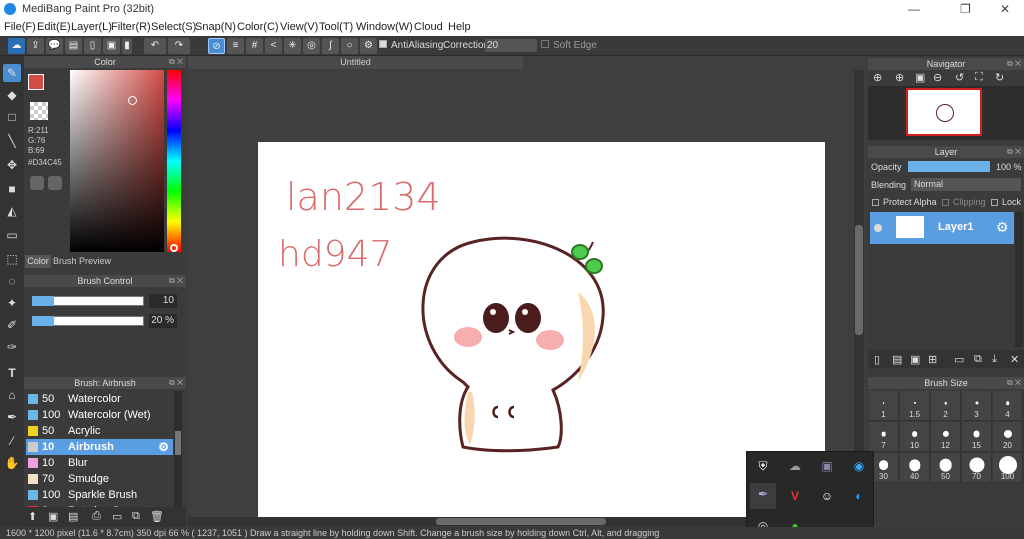 The image size is (1024, 539). I want to click on brush-size-option: 15, so click(977, 437).